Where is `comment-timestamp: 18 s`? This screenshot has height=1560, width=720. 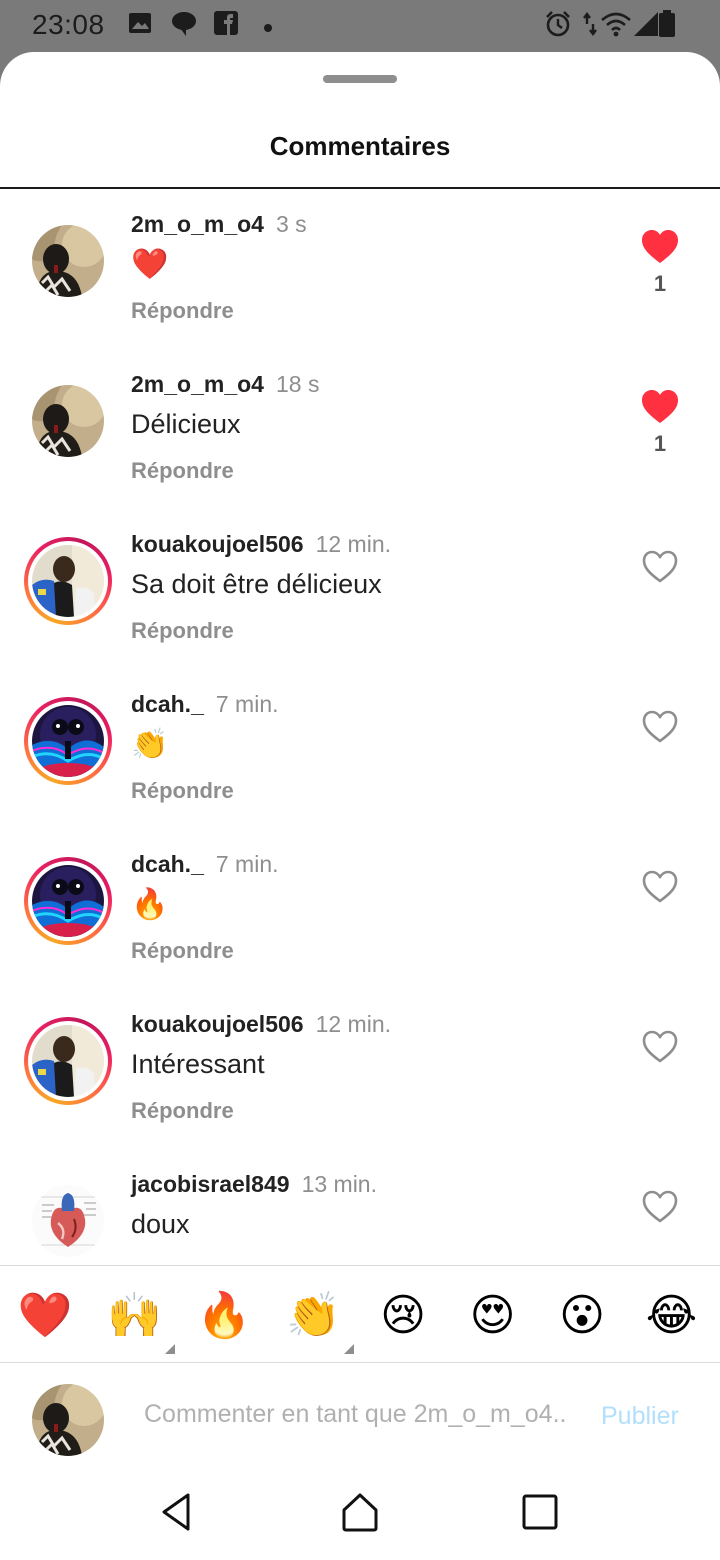
comment-timestamp: 18 s is located at coordinates (297, 384).